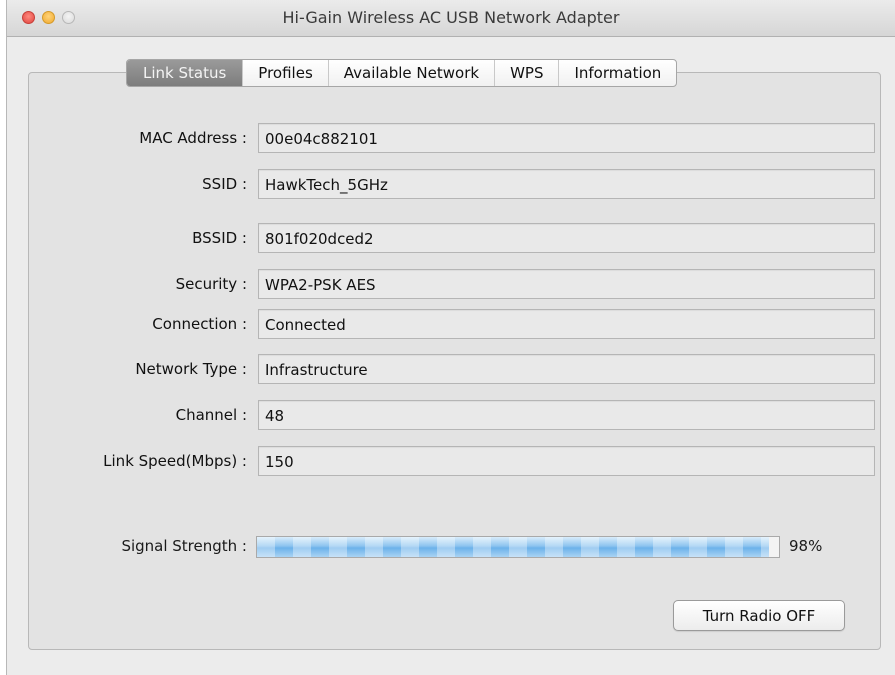 This screenshot has width=895, height=675. Describe the element at coordinates (191, 369) in the screenshot. I see `network-type-label: Network Type :` at that location.